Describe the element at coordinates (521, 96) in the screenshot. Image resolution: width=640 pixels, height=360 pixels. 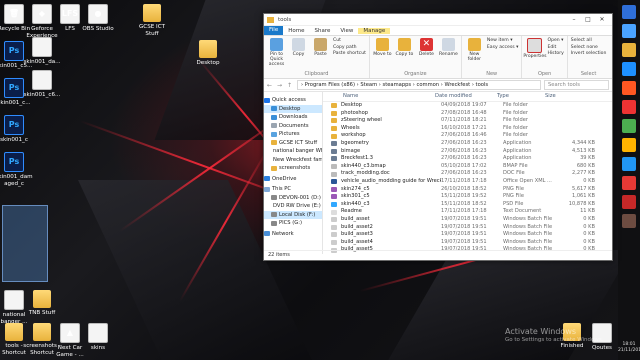
I see `header-type: Type` at that location.